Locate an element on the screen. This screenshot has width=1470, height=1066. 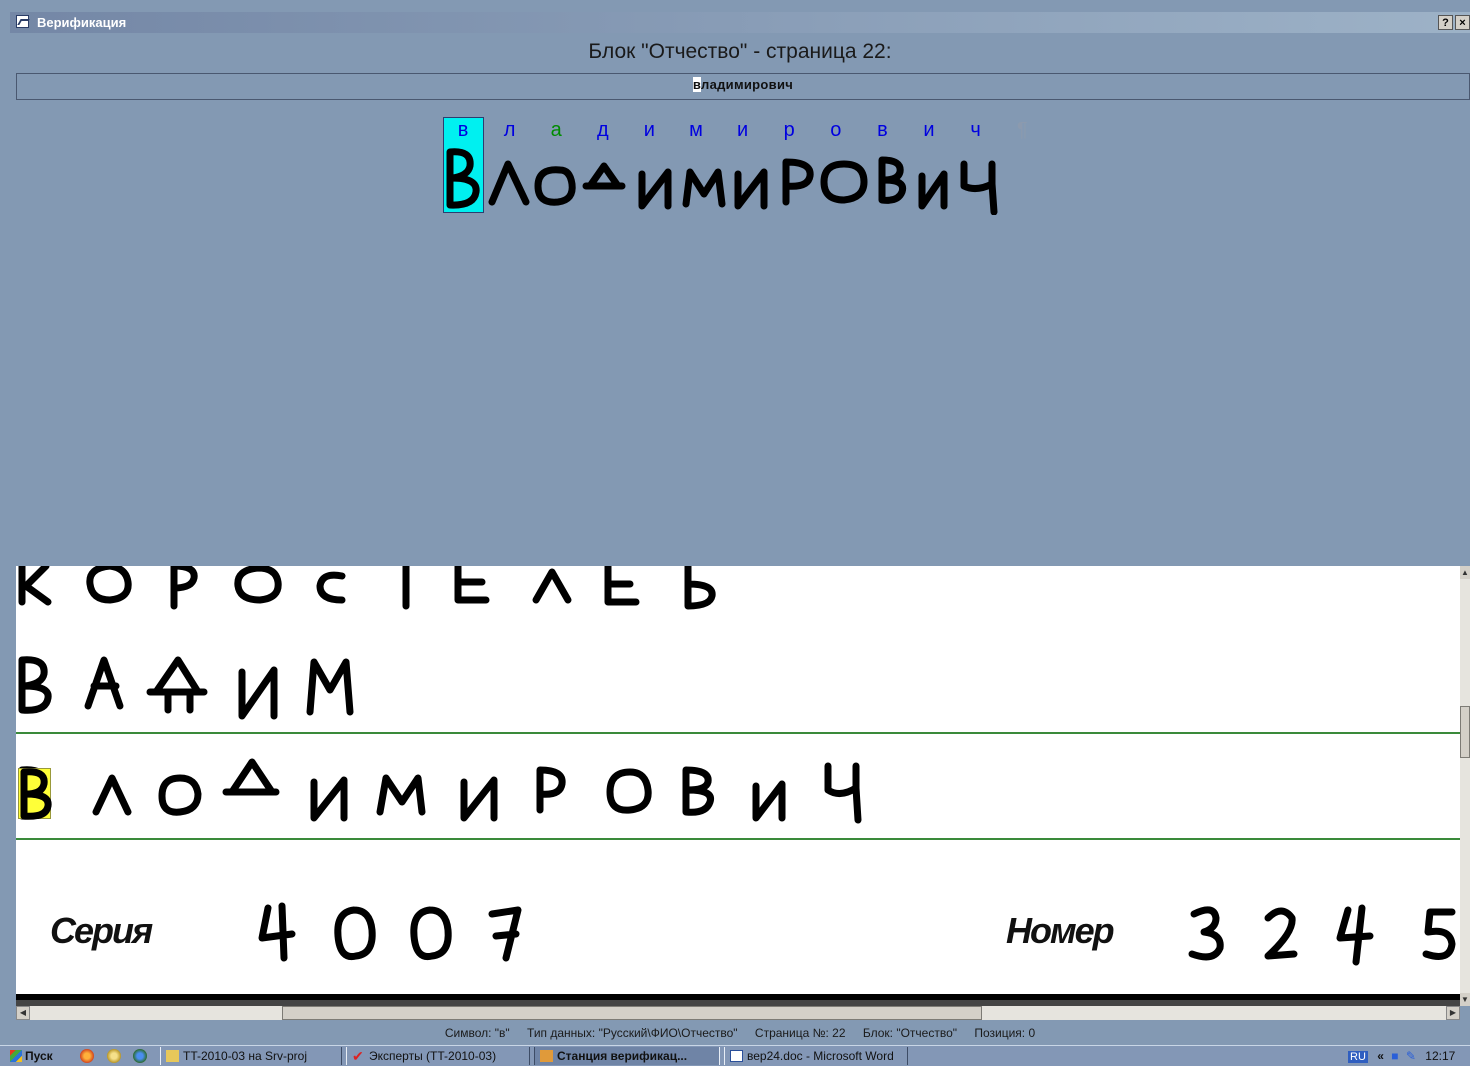
series-label: Серия is located at coordinates (101, 930).